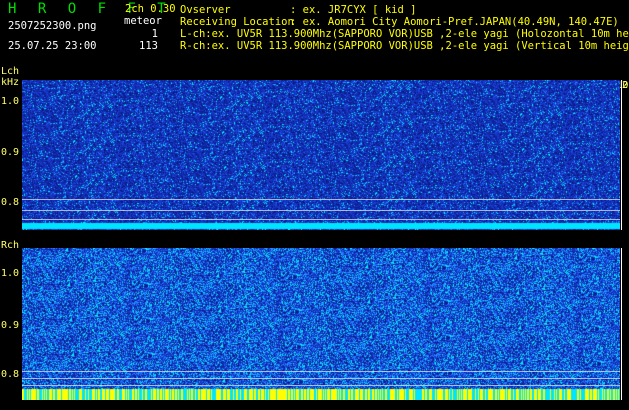 Image resolution: width=629 pixels, height=410 pixels. What do you see at coordinates (10, 101) in the screenshot?
I see `lch-ytick-1-0: 1.0` at bounding box center [10, 101].